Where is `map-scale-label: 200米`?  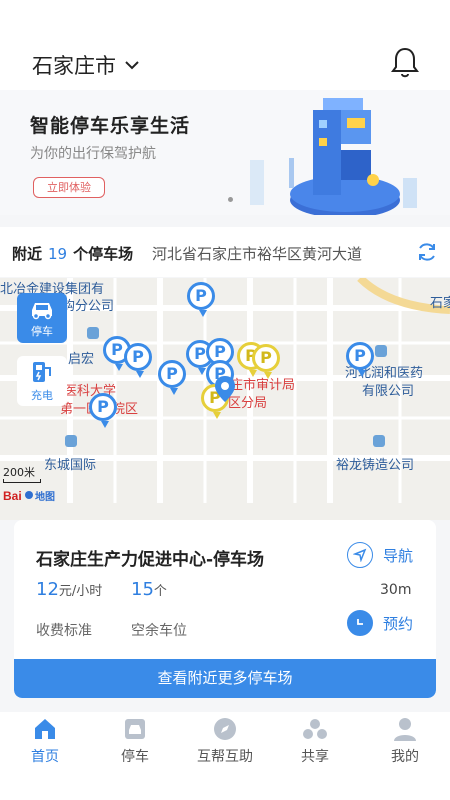 map-scale-label: 200米 is located at coordinates (19, 472).